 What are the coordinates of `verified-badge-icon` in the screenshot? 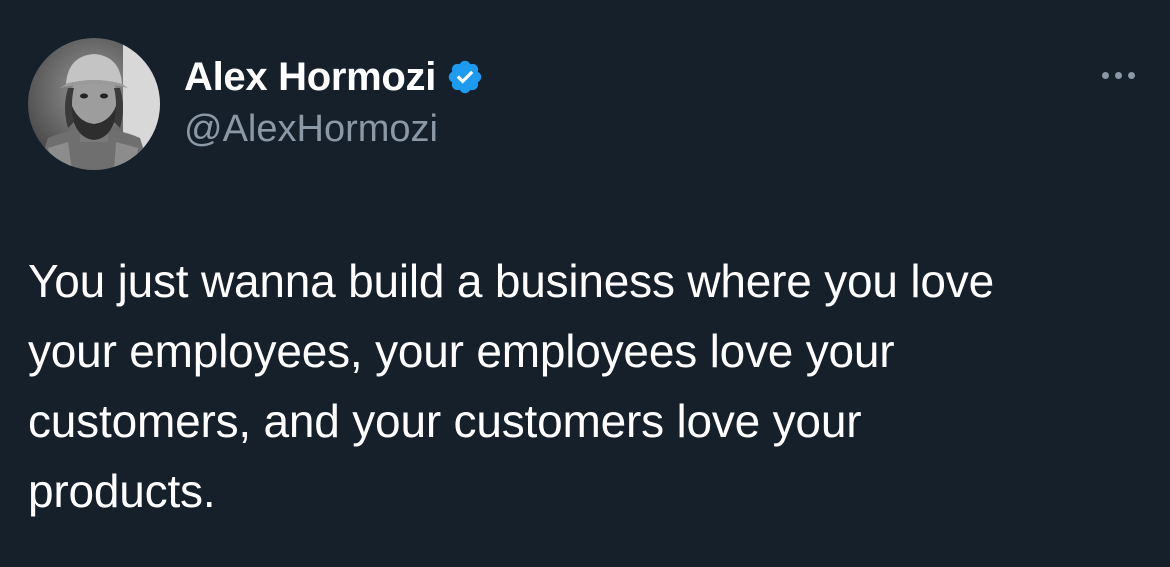 It's located at (465, 77).